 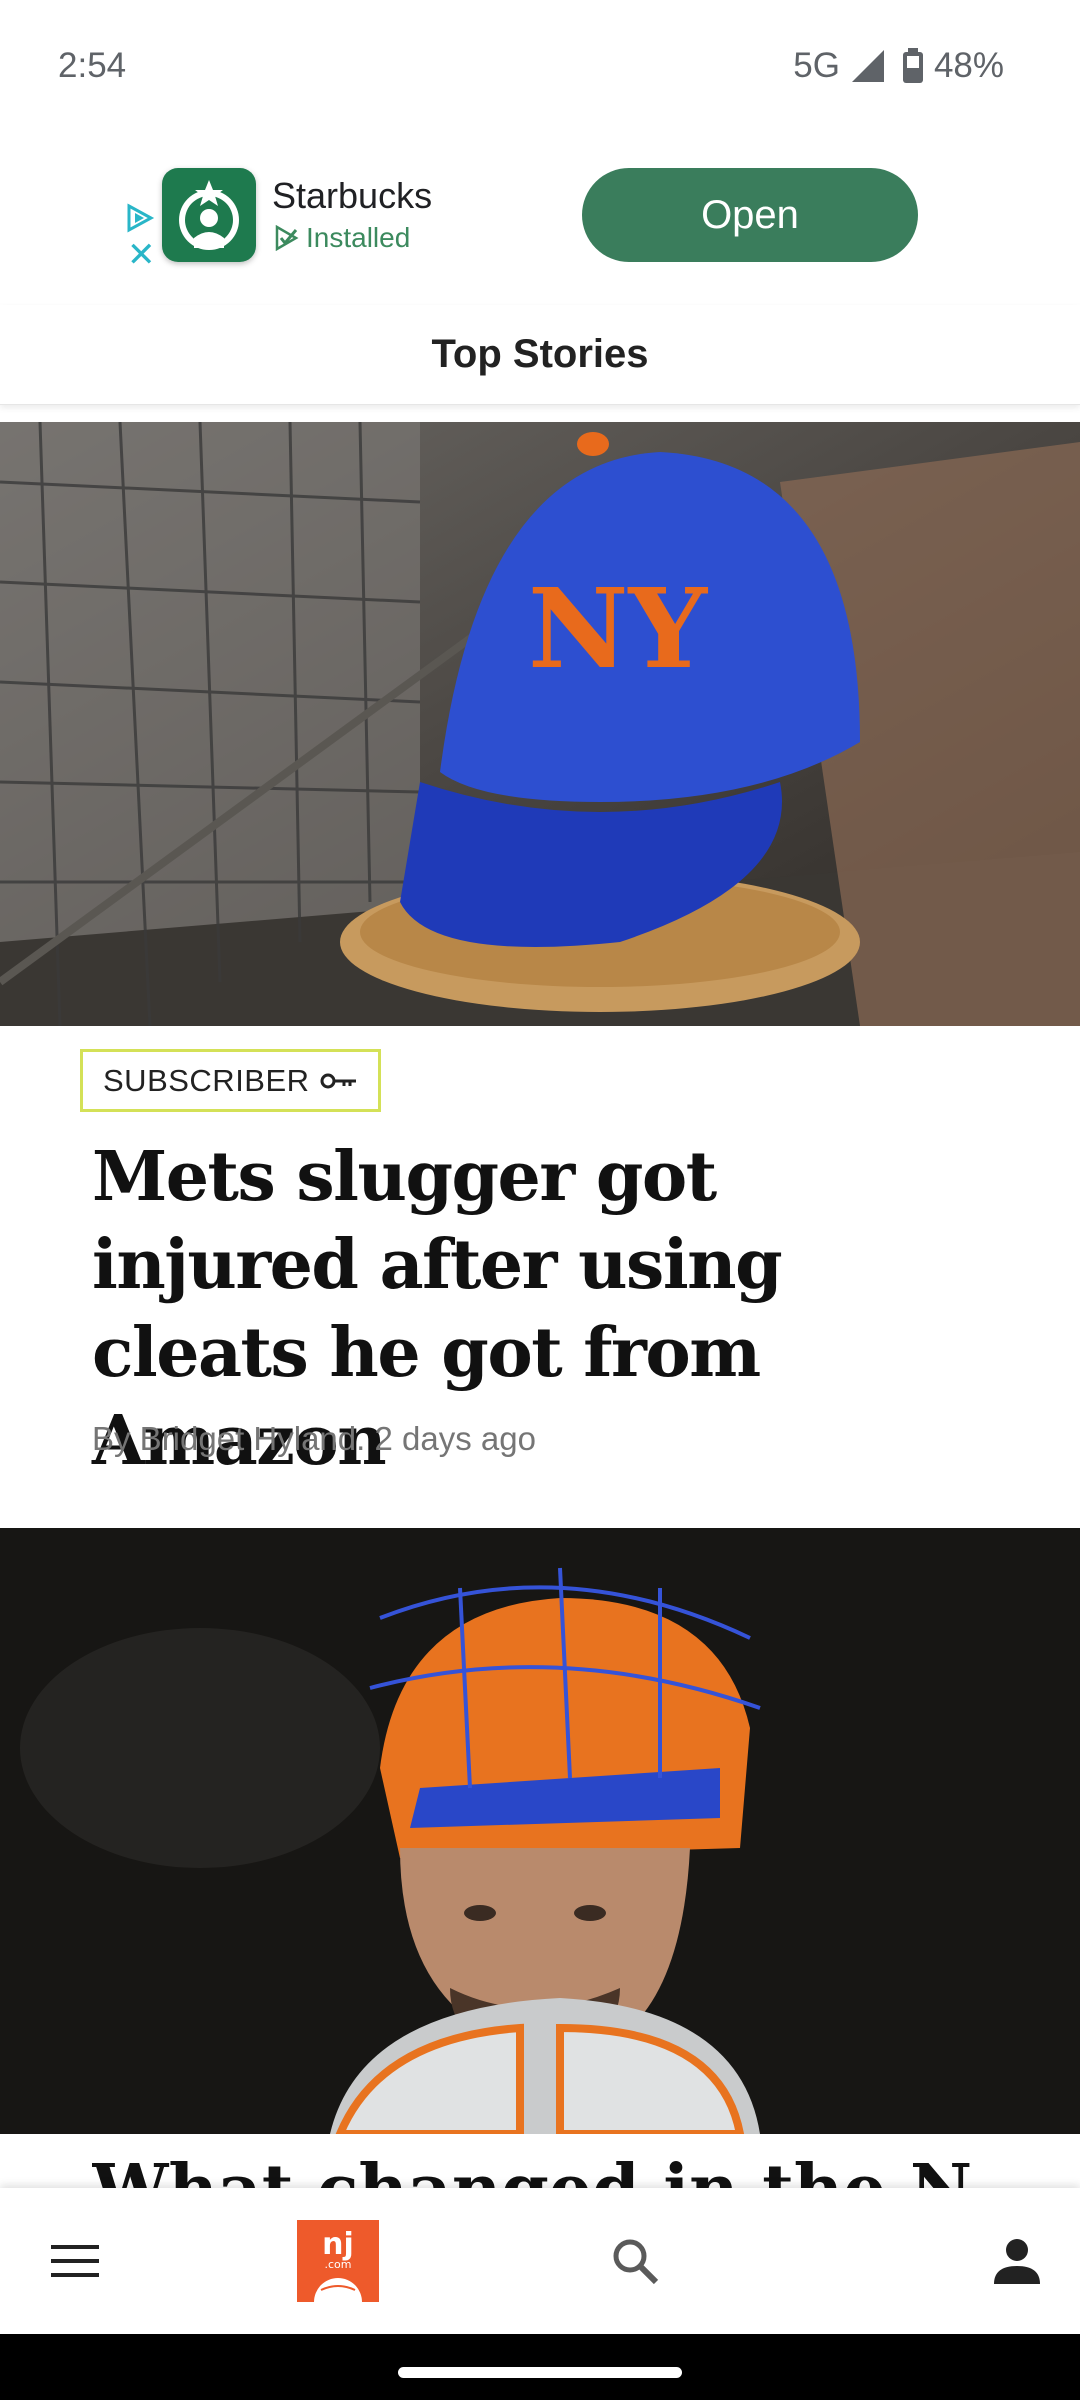 What do you see at coordinates (750, 215) in the screenshot?
I see `ad-open-button: Open` at bounding box center [750, 215].